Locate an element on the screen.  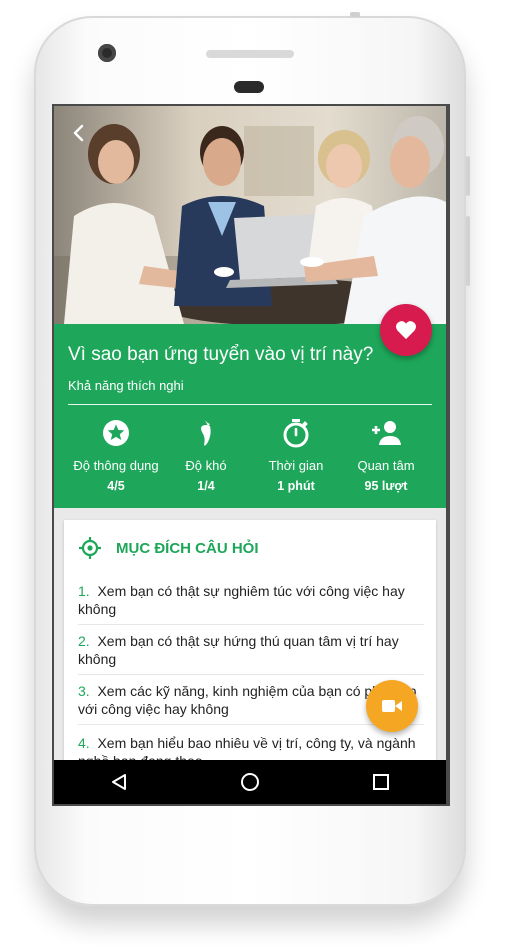
nav-back-button is located at coordinates (119, 782).